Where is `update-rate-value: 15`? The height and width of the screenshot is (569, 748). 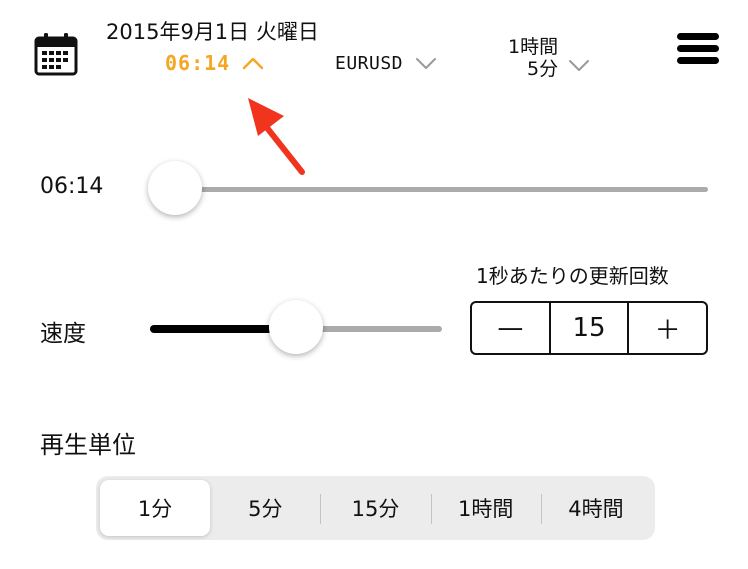 update-rate-value: 15 is located at coordinates (588, 328).